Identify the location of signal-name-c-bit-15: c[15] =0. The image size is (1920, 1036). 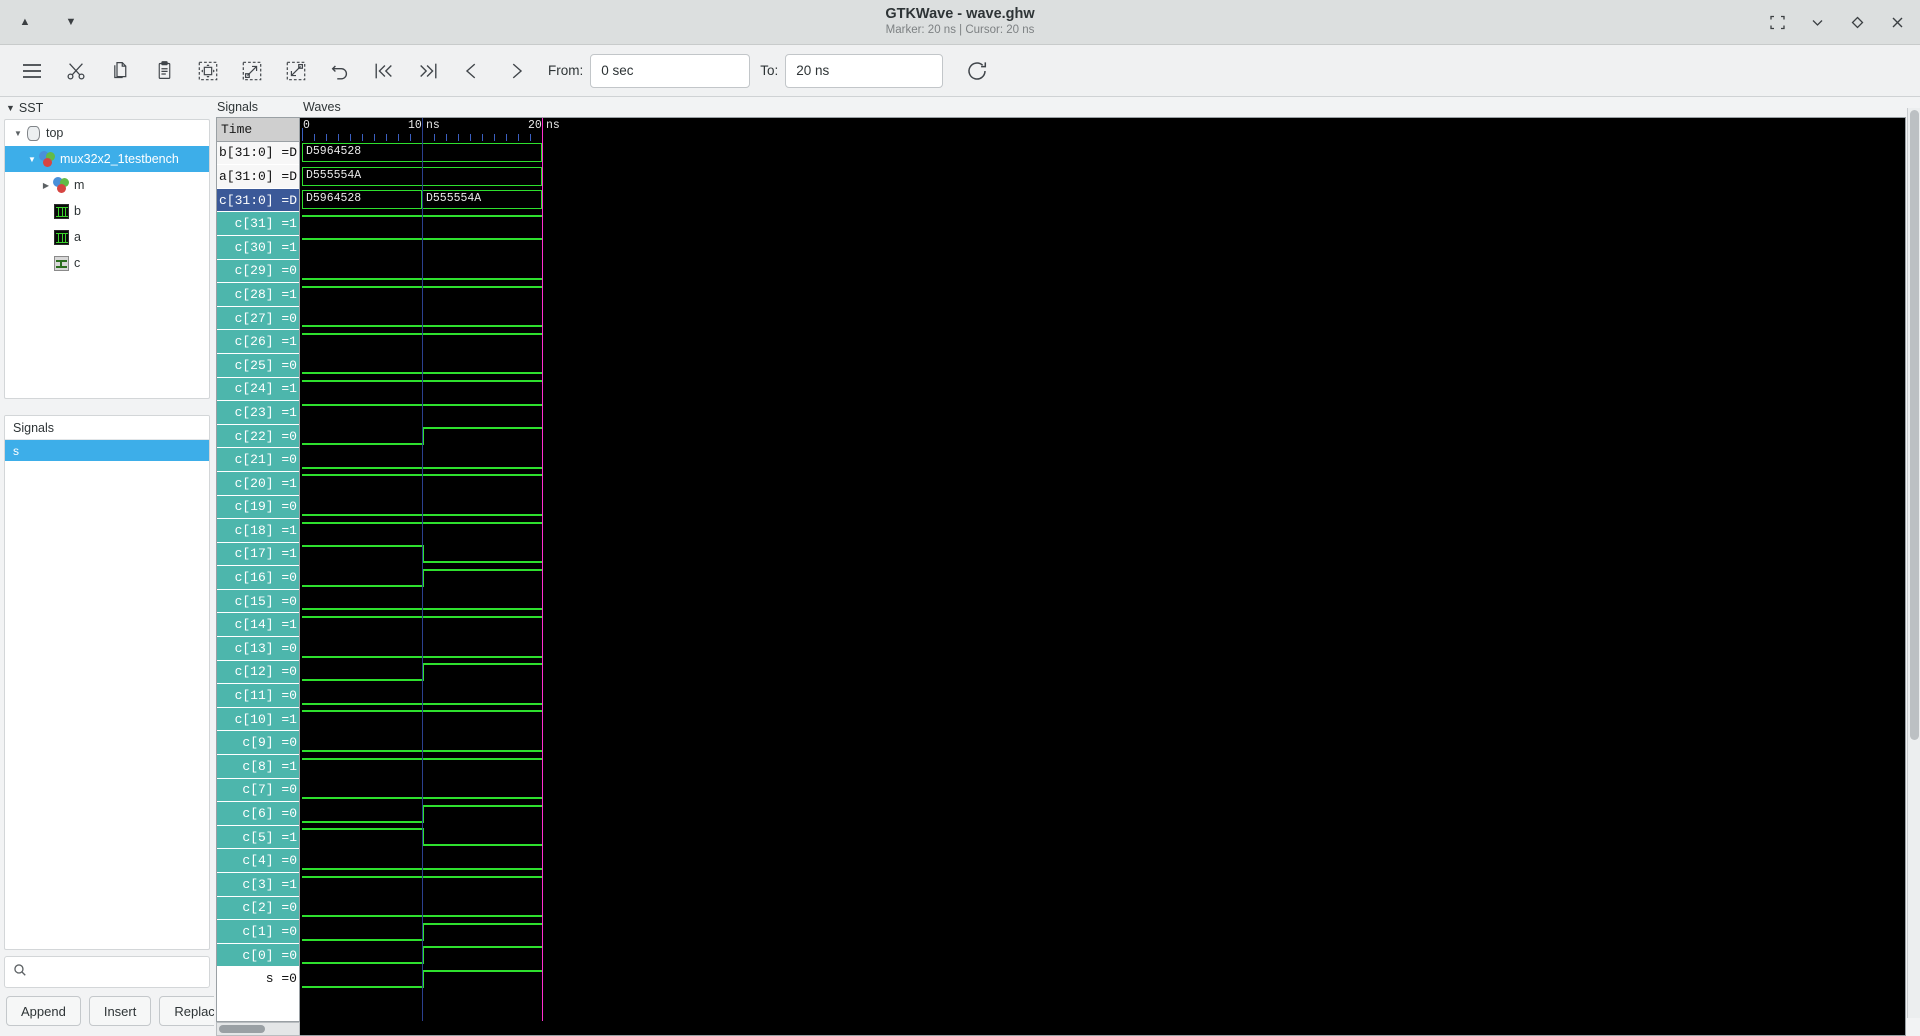
(258, 601).